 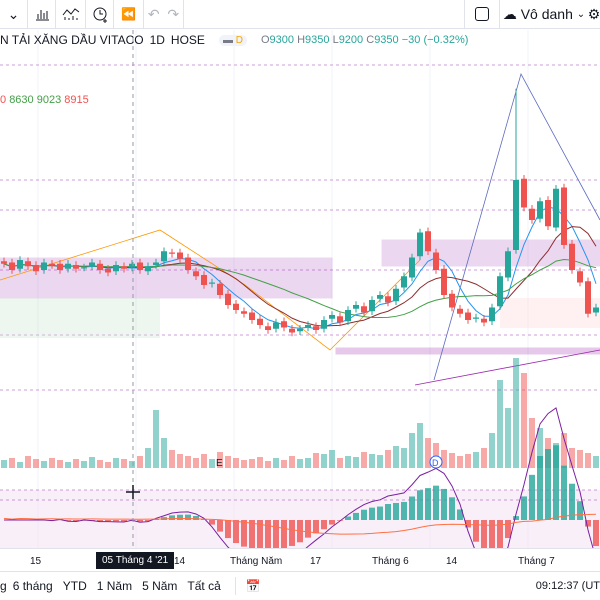 What do you see at coordinates (129, 14) in the screenshot?
I see `replay-icon: ⏪` at bounding box center [129, 14].